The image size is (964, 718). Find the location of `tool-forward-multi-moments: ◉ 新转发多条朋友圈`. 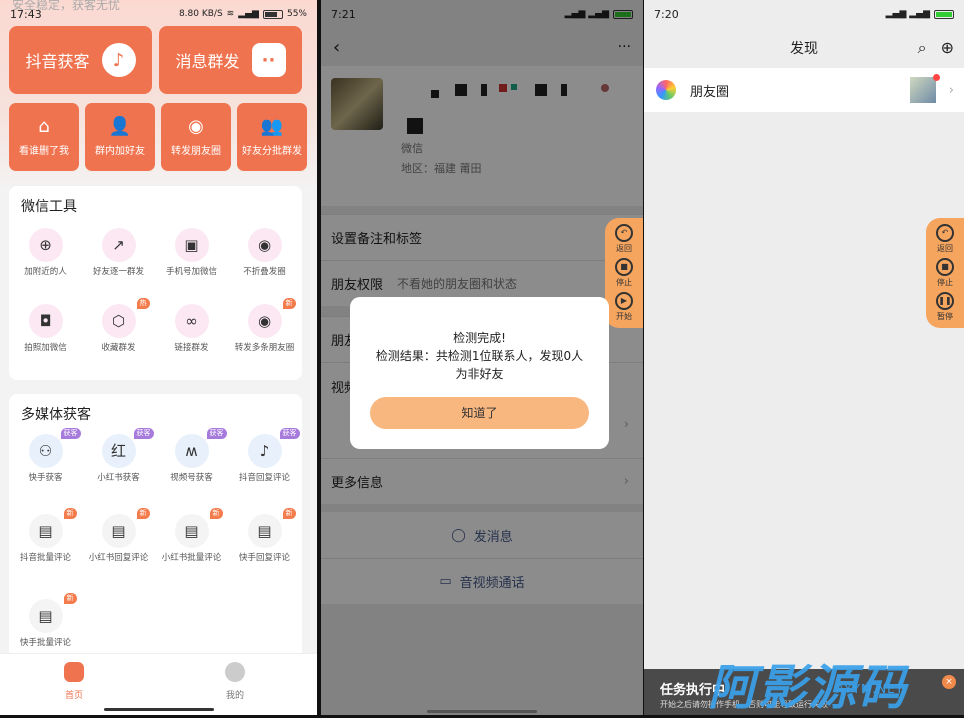

tool-forward-multi-moments: ◉ 新转发多条朋友圈 is located at coordinates (264, 326).